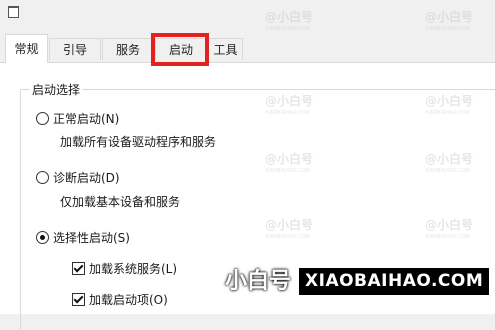  Describe the element at coordinates (86, 119) in the screenshot. I see `normal-startup-label: 正常启动(N)` at that location.